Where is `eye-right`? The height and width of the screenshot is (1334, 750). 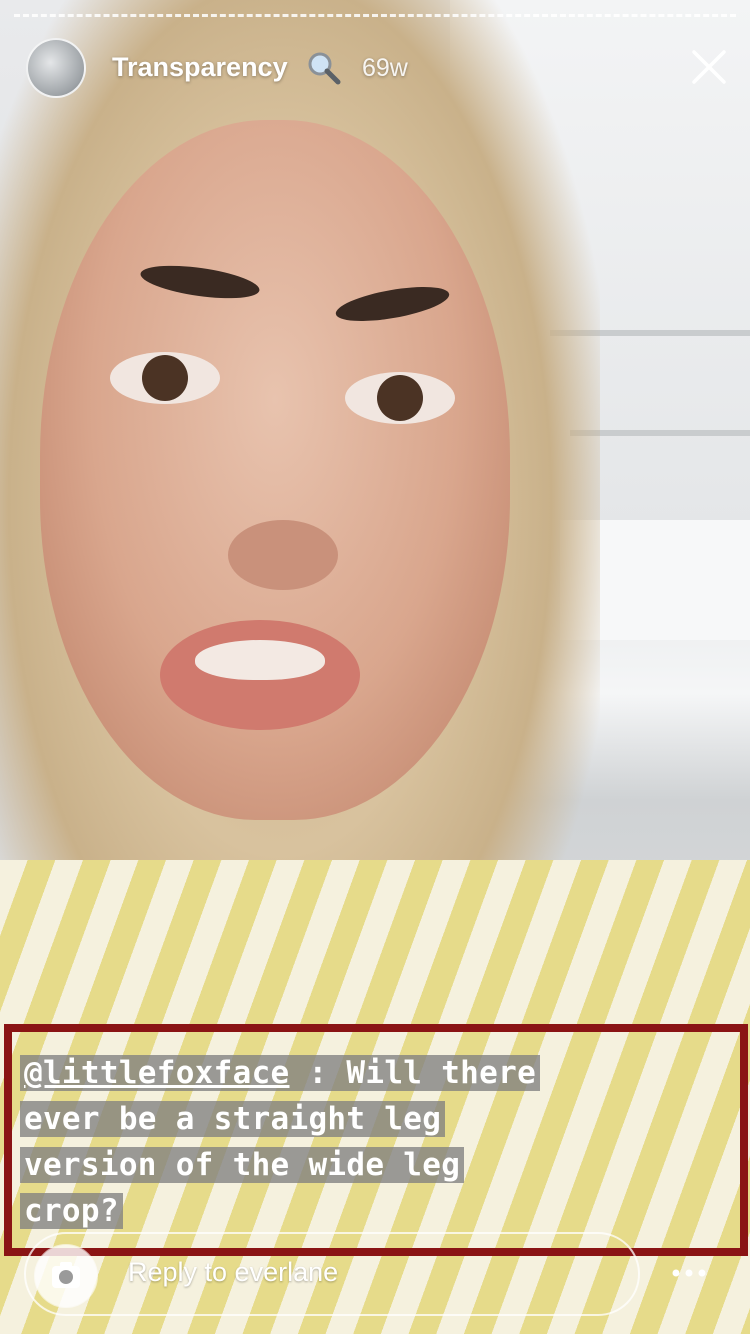
eye-right is located at coordinates (400, 398).